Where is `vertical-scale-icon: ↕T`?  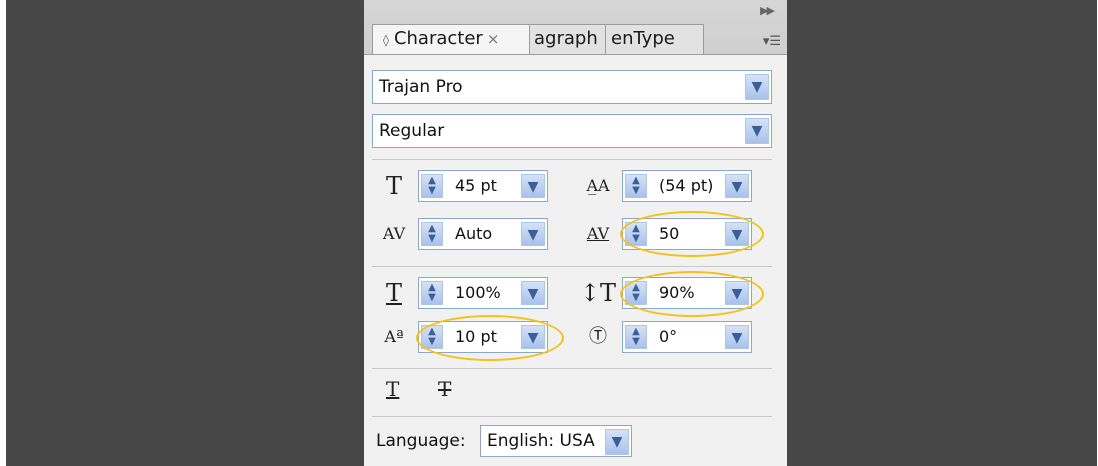
vertical-scale-icon: ↕T is located at coordinates (598, 293).